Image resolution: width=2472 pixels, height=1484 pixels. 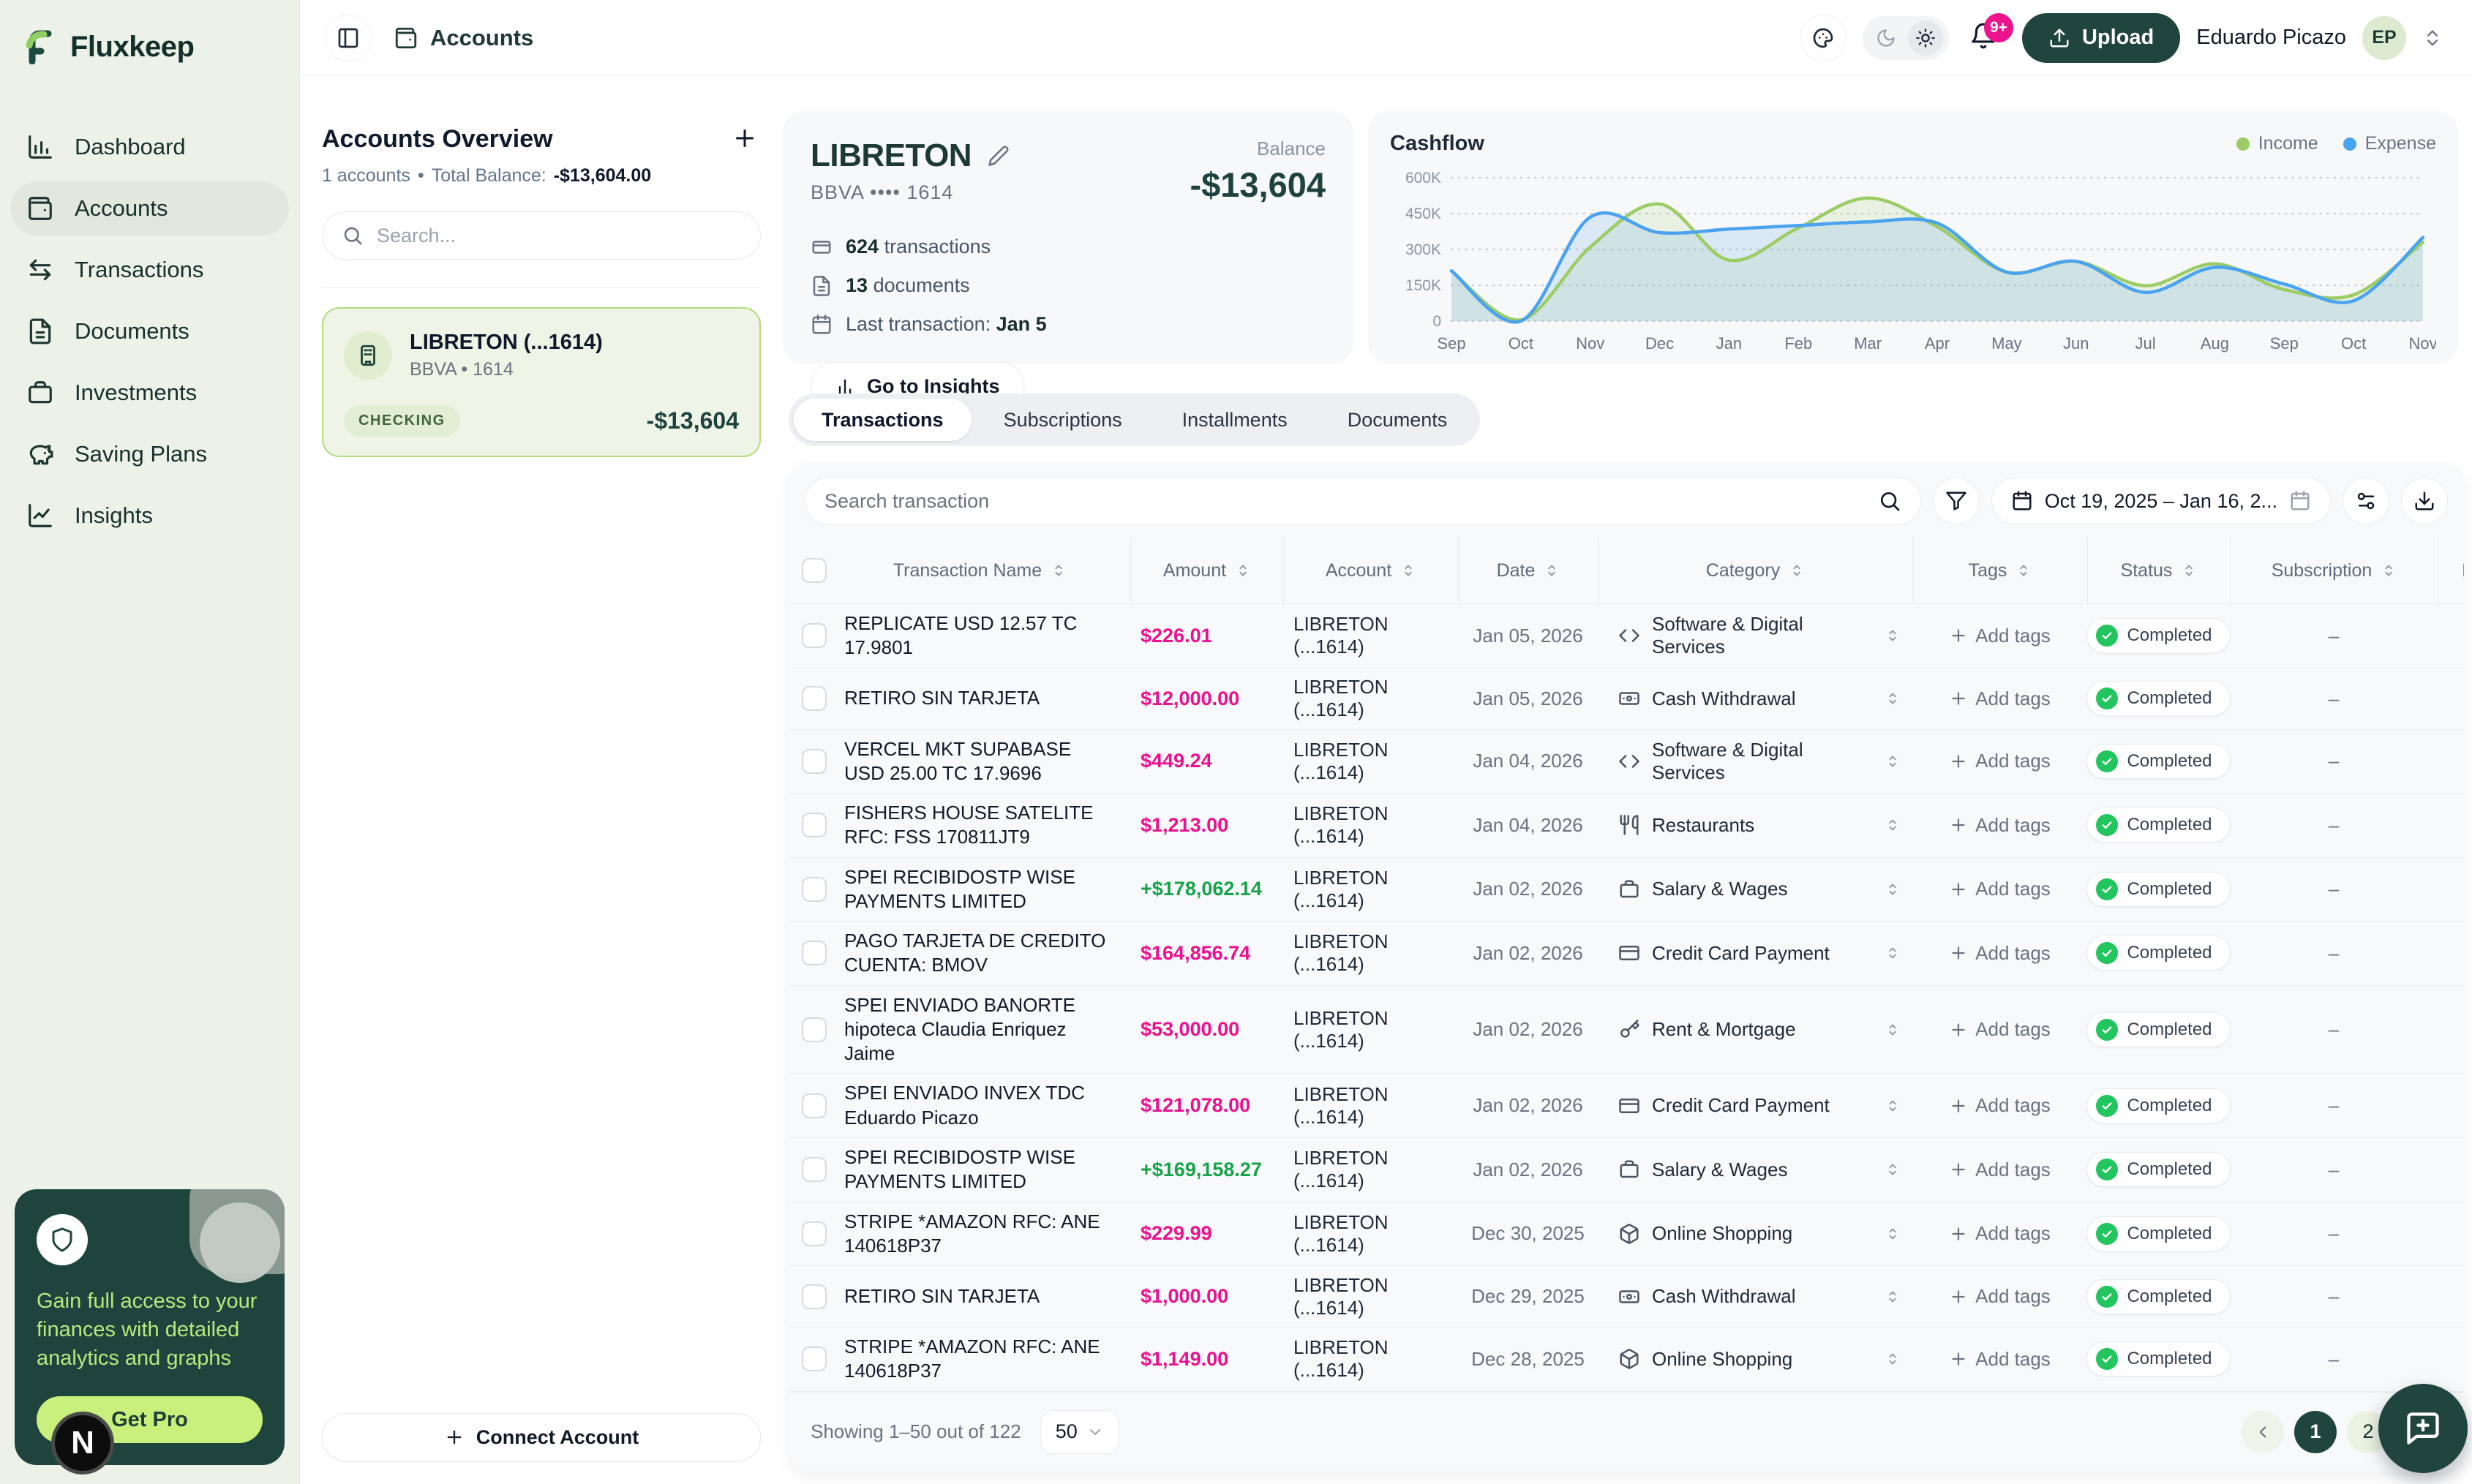 I want to click on tab-subscriptions: Subscriptions, so click(x=1063, y=420).